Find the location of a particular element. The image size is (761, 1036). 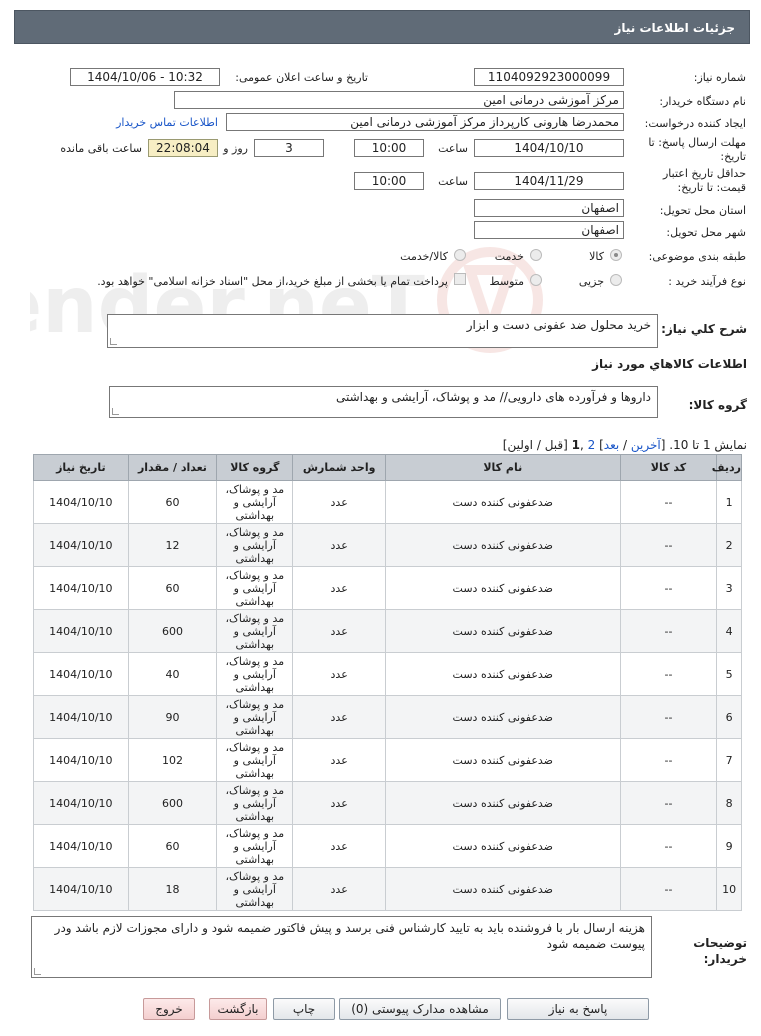

treasury-payment-checkbox is located at coordinates (460, 279).